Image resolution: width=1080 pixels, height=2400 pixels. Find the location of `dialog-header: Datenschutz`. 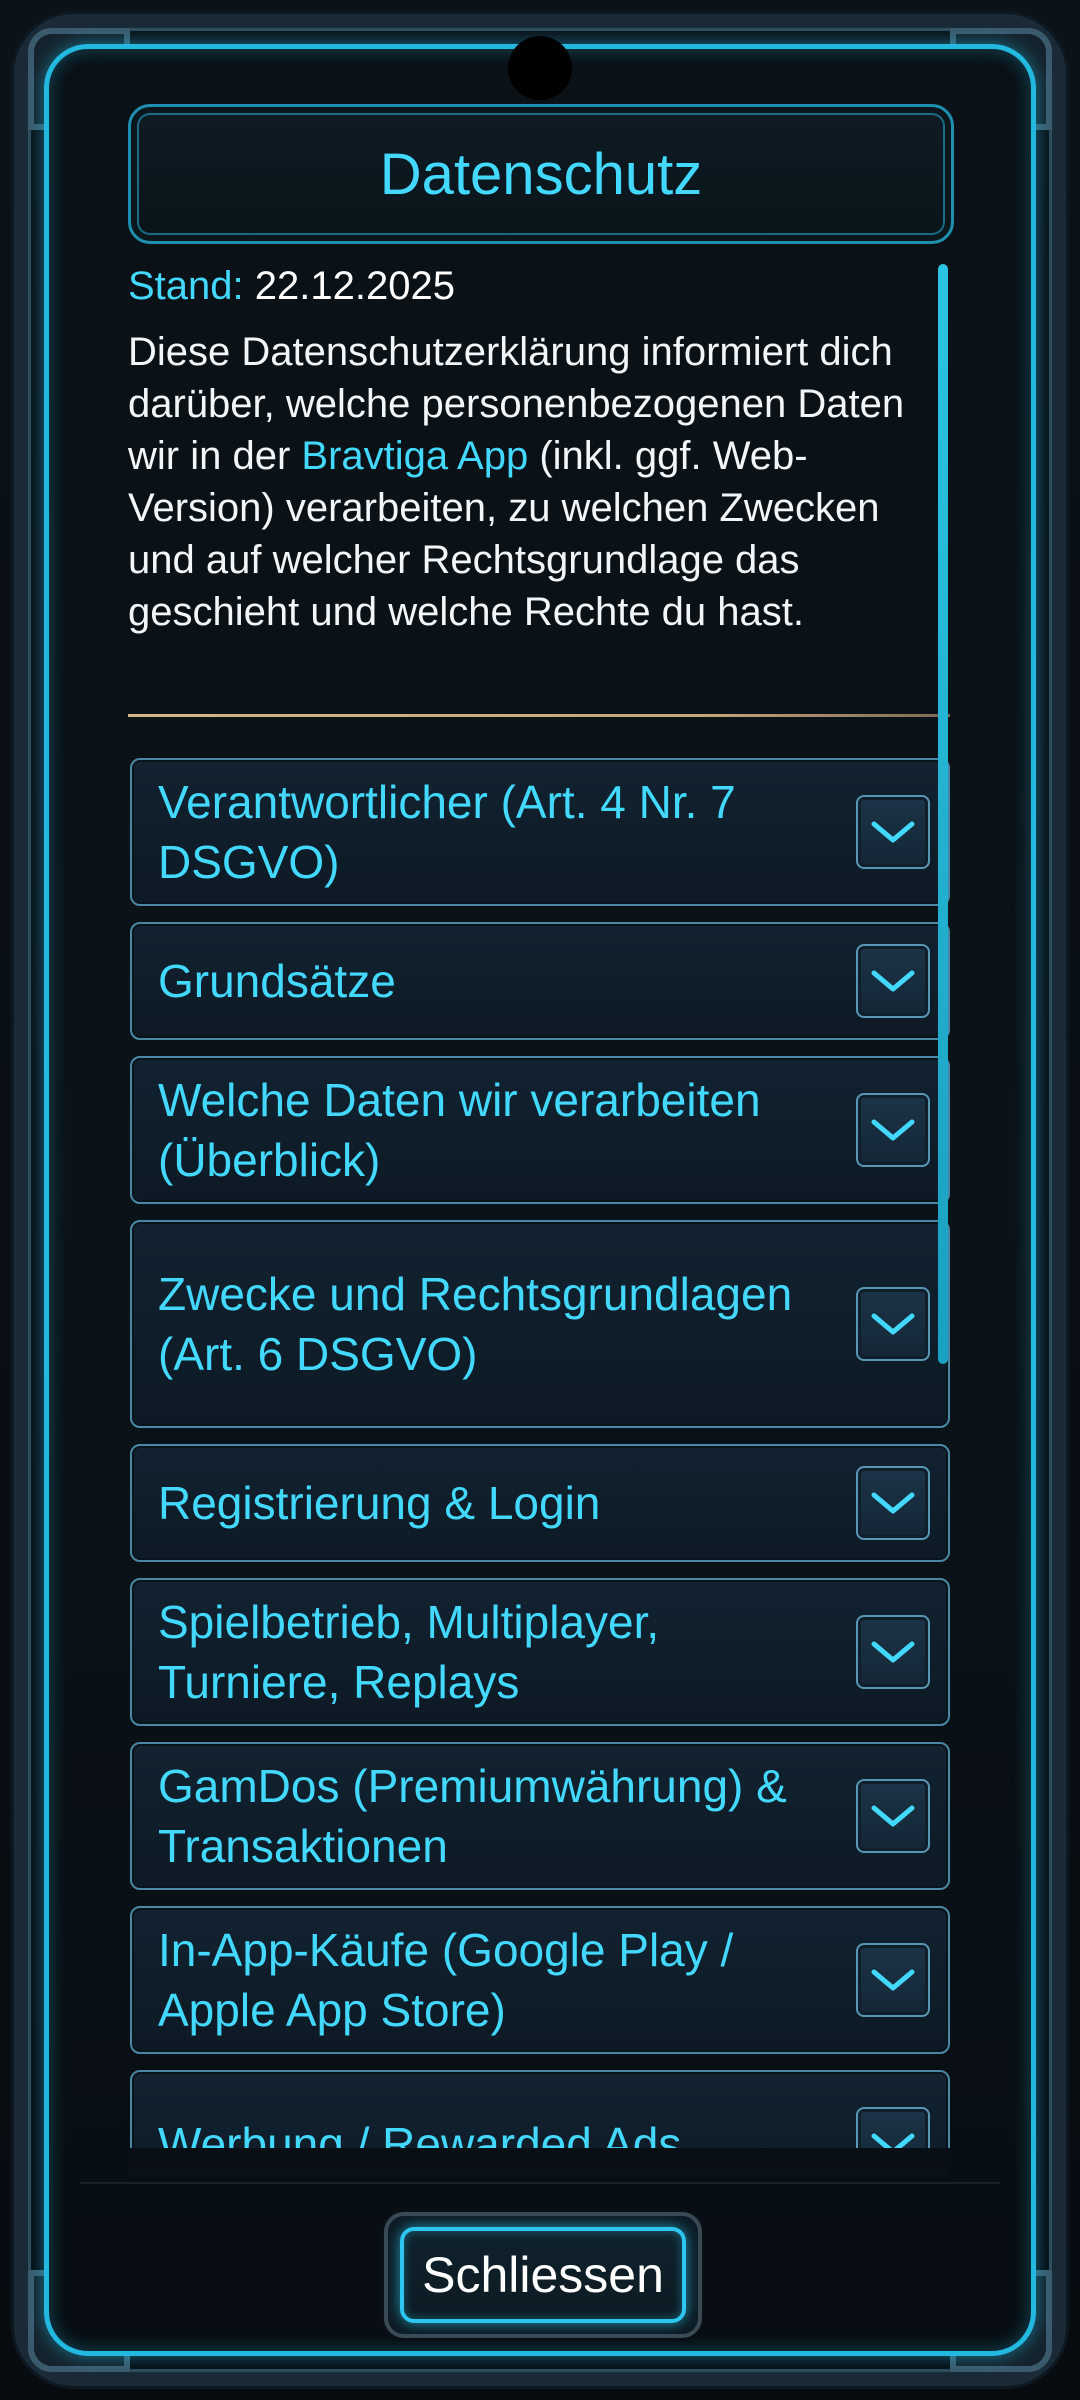

dialog-header: Datenschutz is located at coordinates (541, 174).